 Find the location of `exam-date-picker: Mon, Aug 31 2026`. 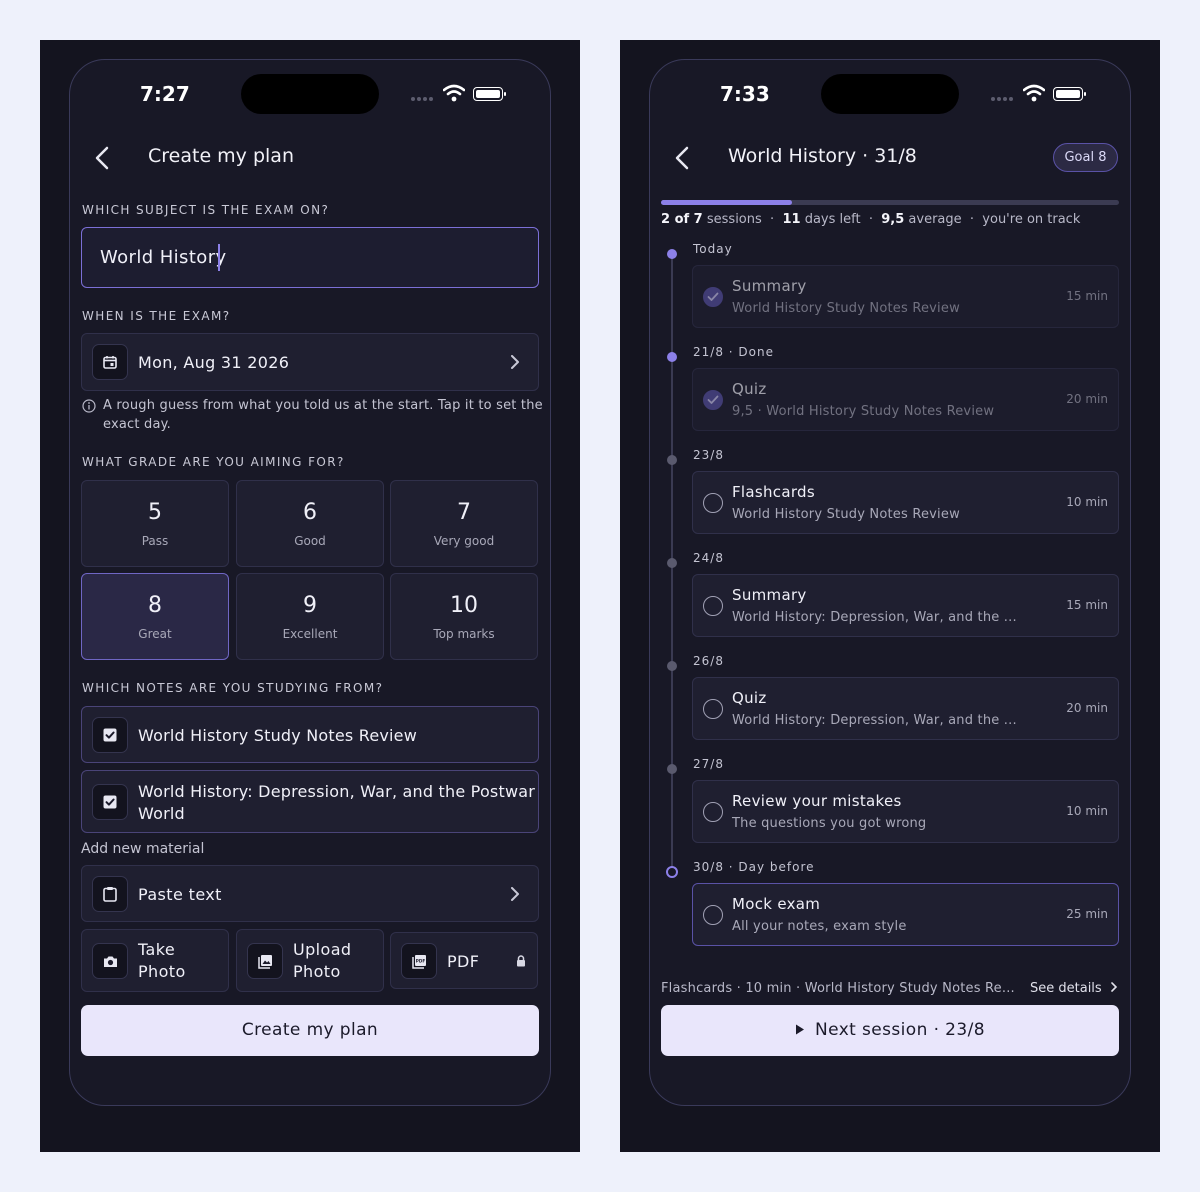

exam-date-picker: Mon, Aug 31 2026 is located at coordinates (310, 362).